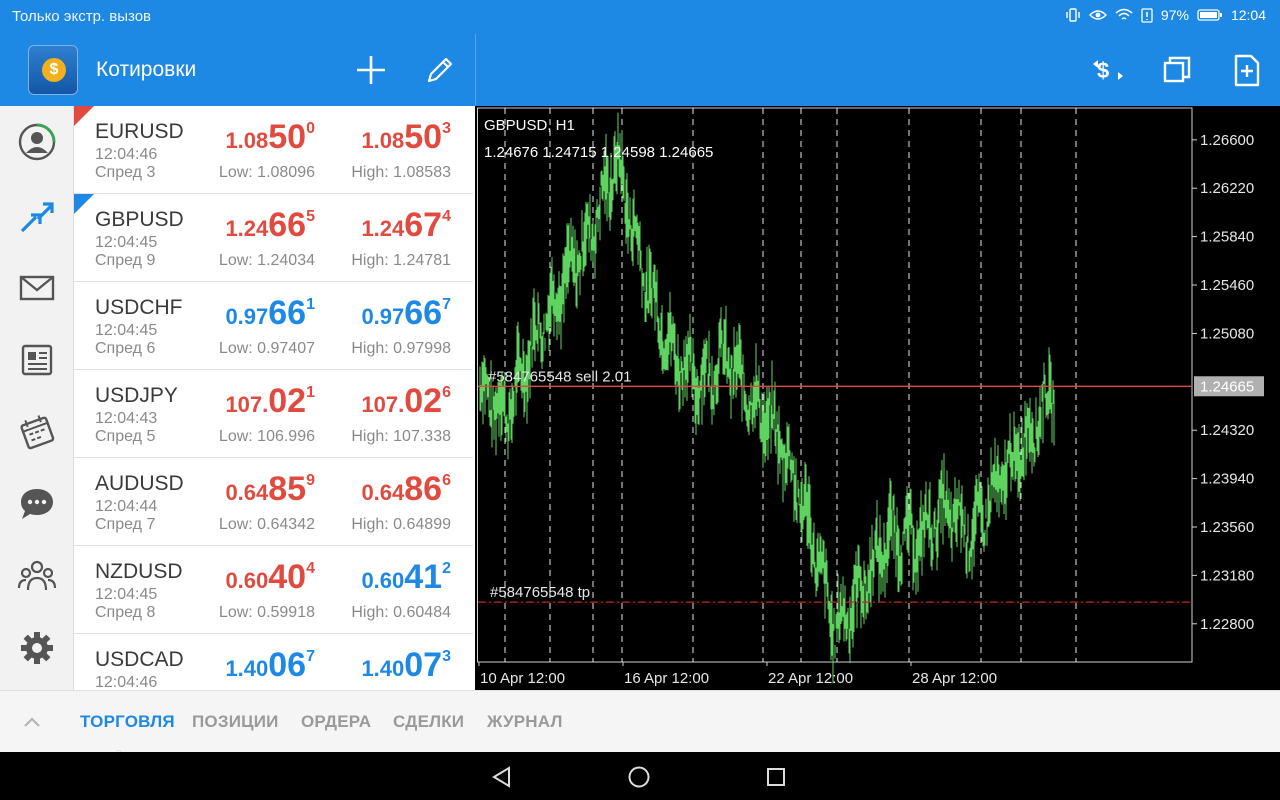 This screenshot has height=800, width=1280. Describe the element at coordinates (423, 313) in the screenshot. I see `ask-price-pips: 66` at that location.